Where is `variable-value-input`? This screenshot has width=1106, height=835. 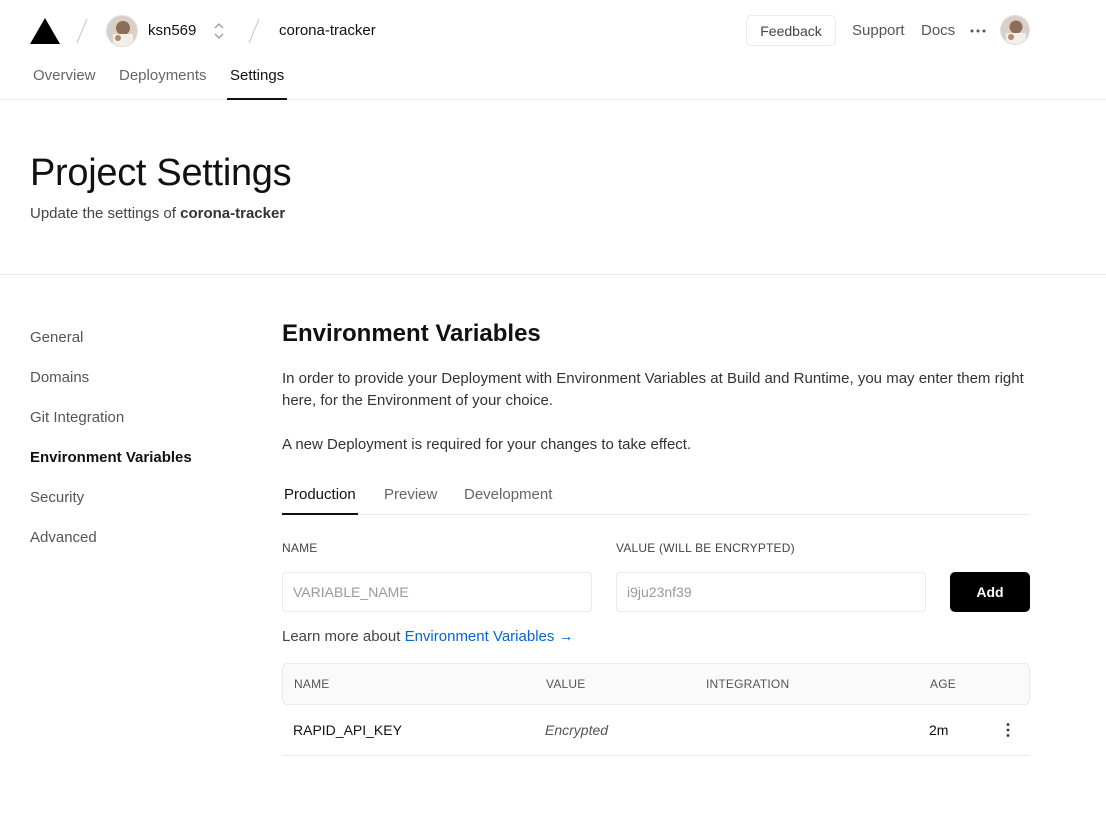 variable-value-input is located at coordinates (771, 592).